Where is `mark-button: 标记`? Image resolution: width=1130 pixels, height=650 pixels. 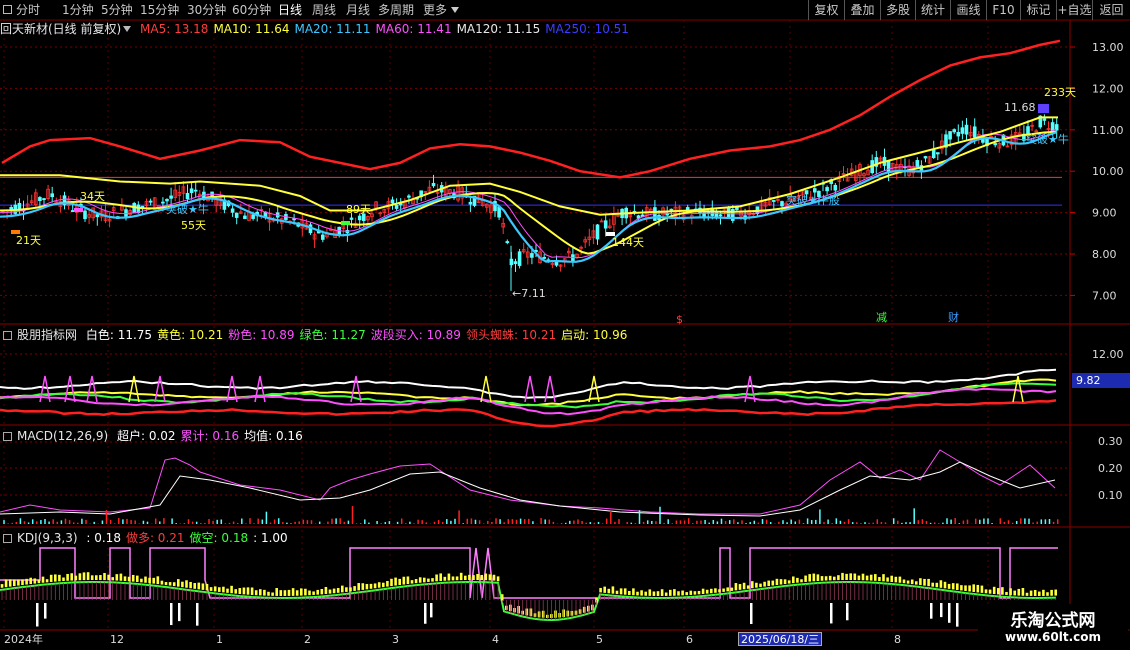
mark-button: 标记 is located at coordinates (1038, 10).